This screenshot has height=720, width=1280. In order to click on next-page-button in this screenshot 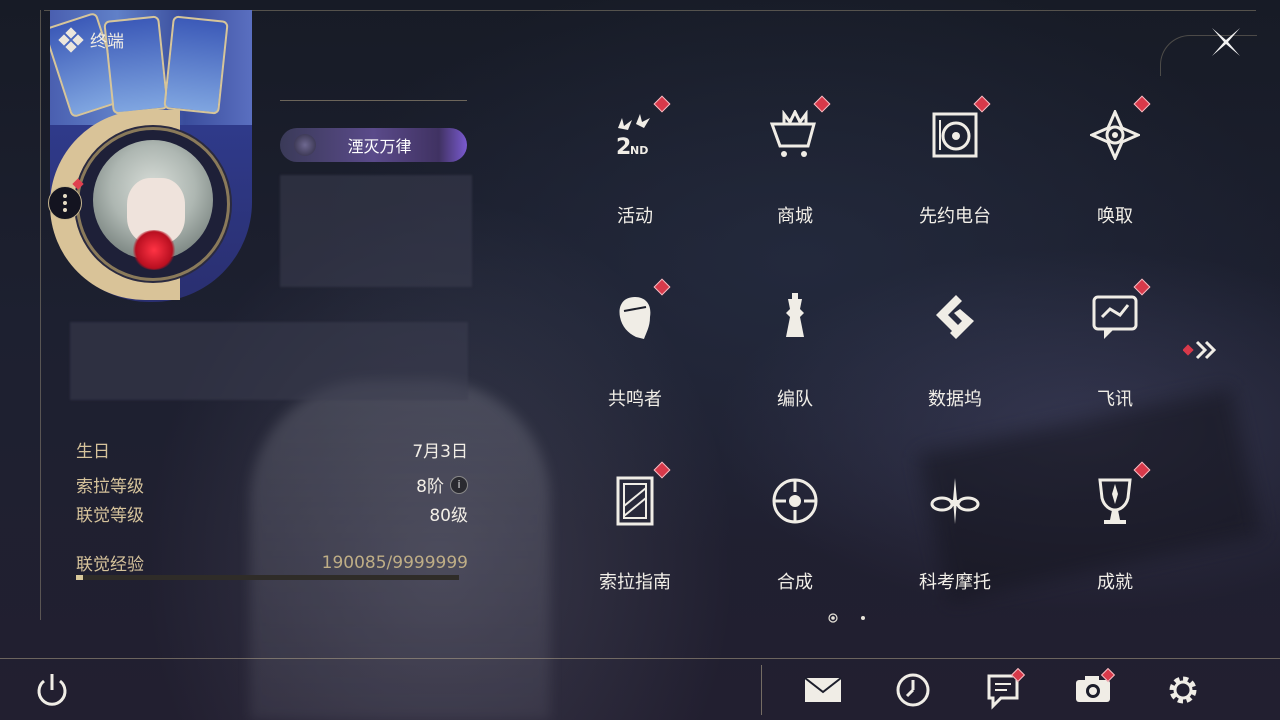, I will do `click(1203, 350)`.